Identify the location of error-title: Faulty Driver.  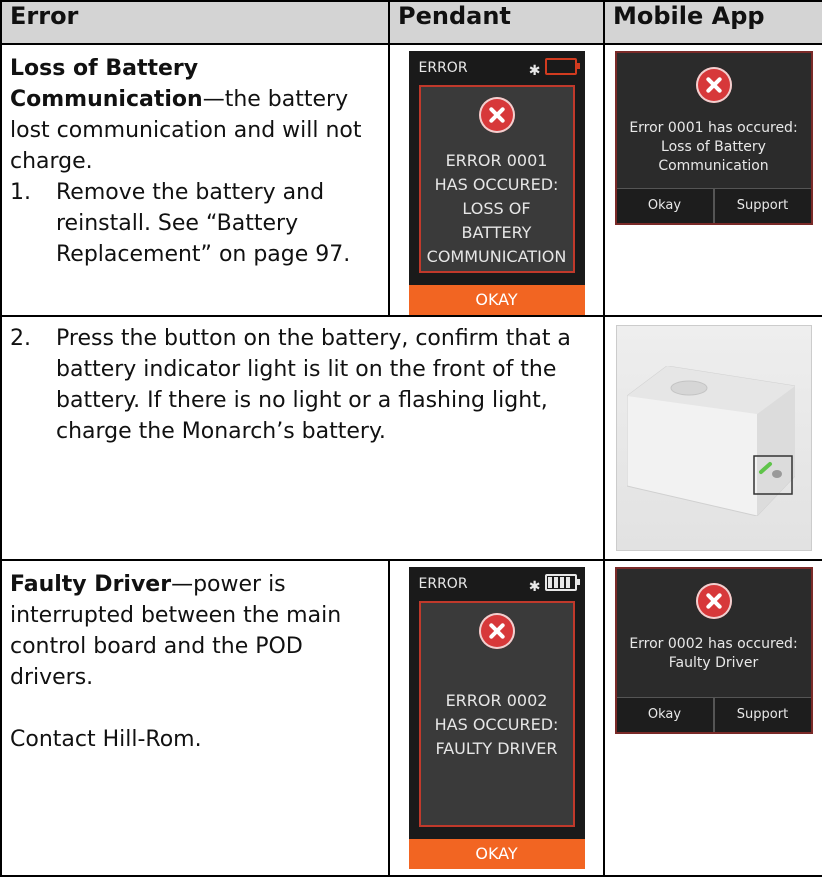
(91, 584).